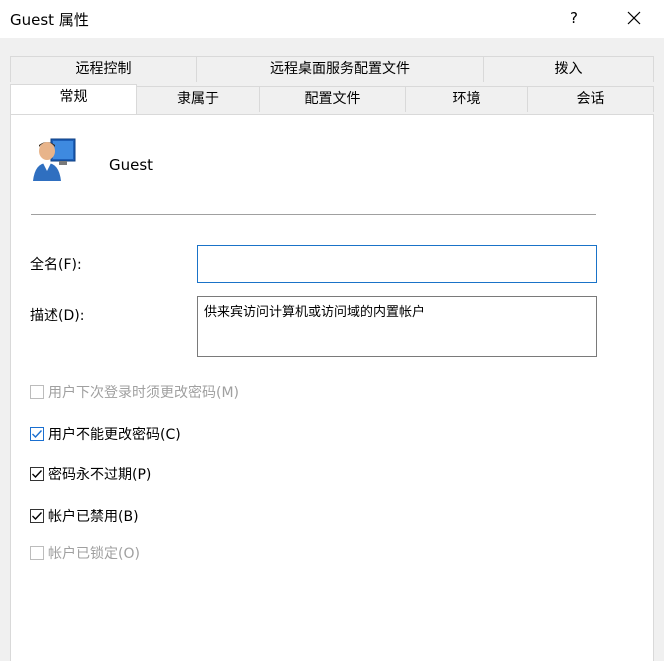  Describe the element at coordinates (100, 475) in the screenshot. I see `checkbox-label: 密码永不过期(P)` at that location.